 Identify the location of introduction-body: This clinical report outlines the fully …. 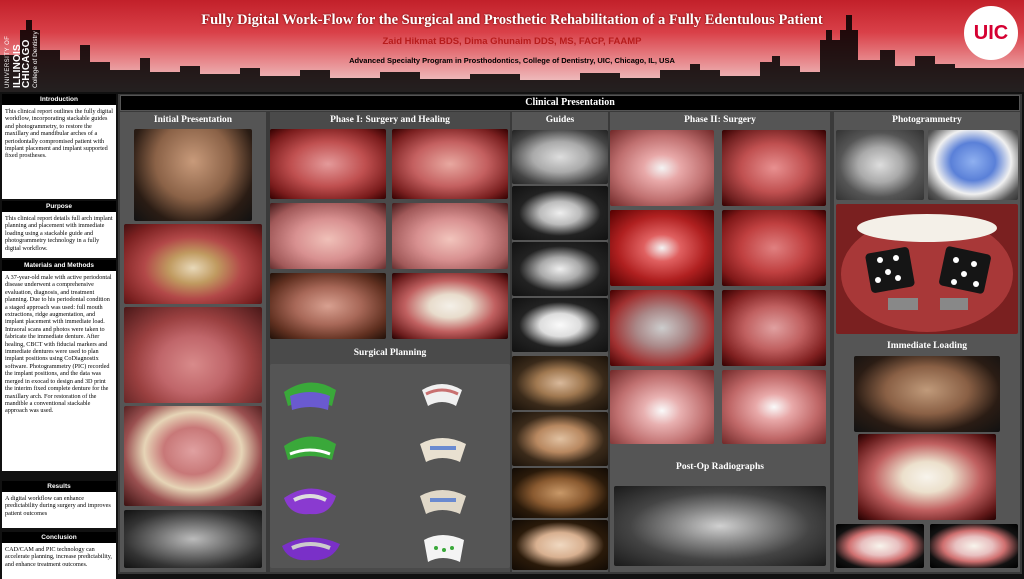
(59, 152).